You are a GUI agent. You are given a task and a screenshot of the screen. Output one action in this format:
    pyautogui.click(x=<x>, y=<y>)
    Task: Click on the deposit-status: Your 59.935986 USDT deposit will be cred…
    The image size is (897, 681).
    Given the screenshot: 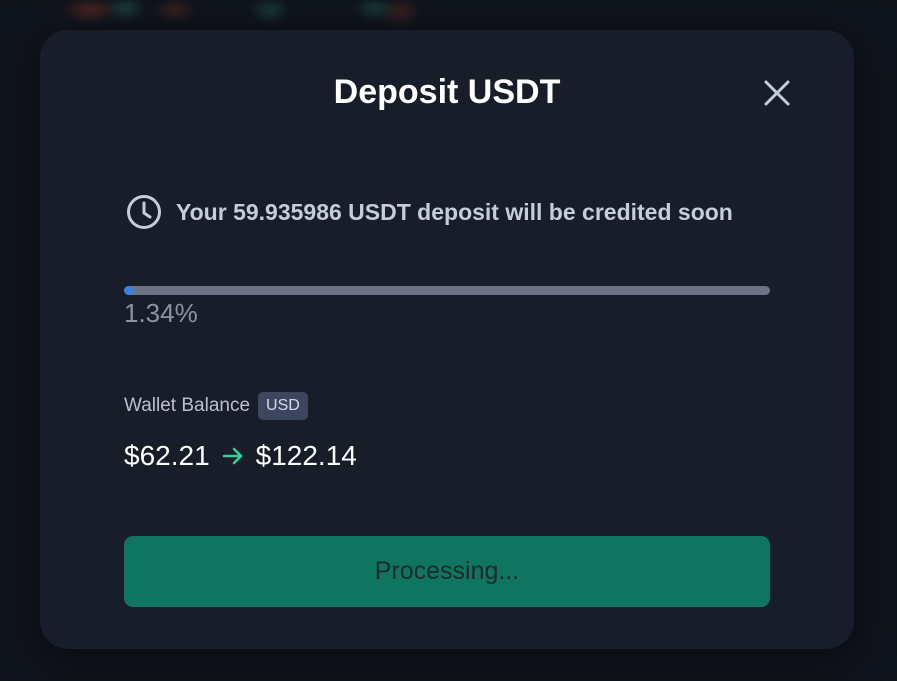 What is the action you would take?
    pyautogui.click(x=429, y=212)
    